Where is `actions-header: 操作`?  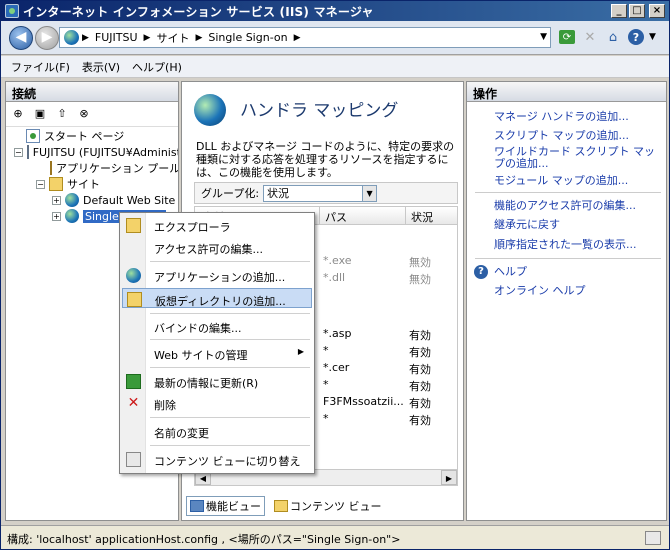 actions-header: 操作 is located at coordinates (566, 92).